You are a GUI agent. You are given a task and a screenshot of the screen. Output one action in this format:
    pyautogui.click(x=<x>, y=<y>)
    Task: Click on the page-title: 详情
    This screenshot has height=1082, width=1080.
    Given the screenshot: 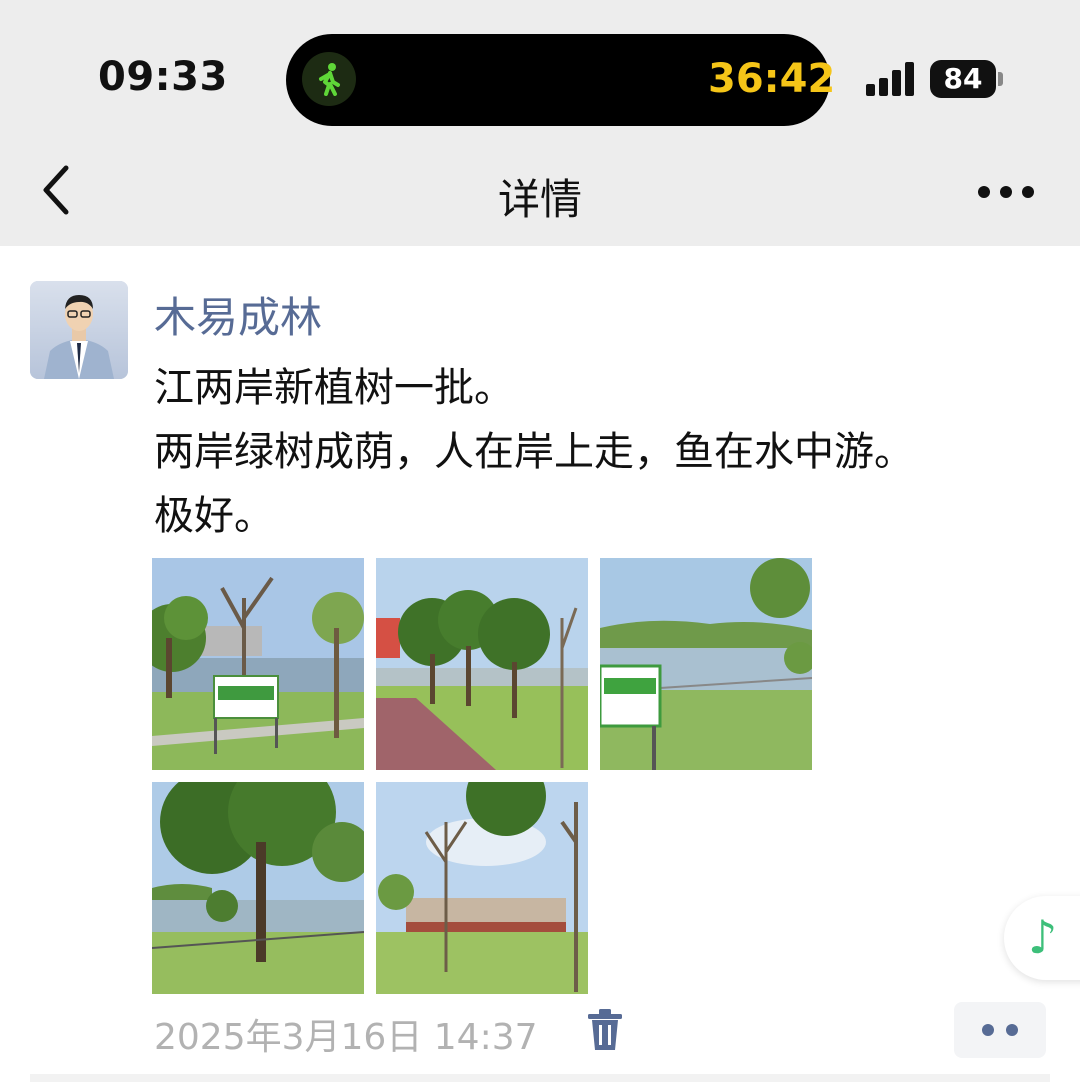 What is the action you would take?
    pyautogui.click(x=539, y=199)
    